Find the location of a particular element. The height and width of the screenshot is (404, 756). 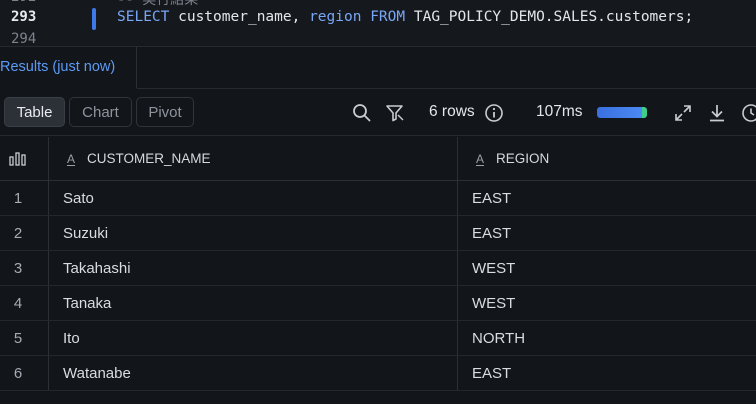

code-text: customer_name, is located at coordinates (239, 17).